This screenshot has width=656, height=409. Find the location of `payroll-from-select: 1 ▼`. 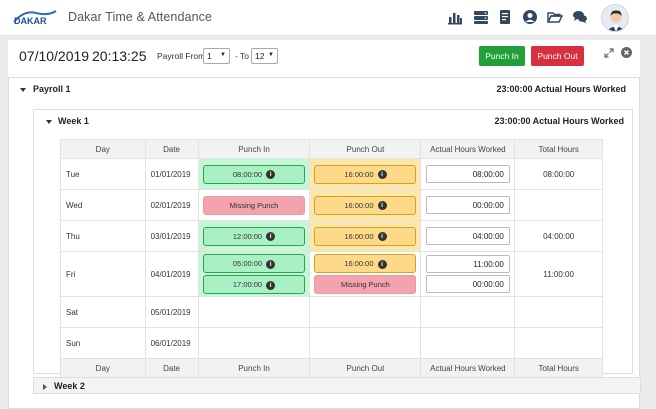

payroll-from-select: 1 ▼ is located at coordinates (216, 56).